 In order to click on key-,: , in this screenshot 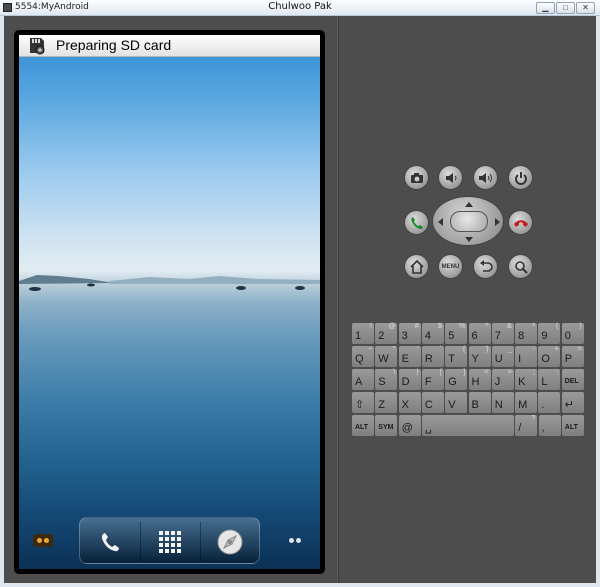, I will do `click(549, 425)`.